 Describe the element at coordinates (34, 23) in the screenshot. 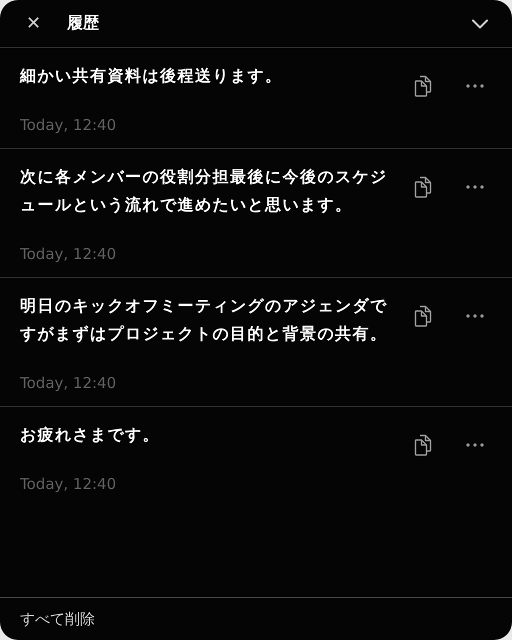

I see `close-button: ✕` at that location.